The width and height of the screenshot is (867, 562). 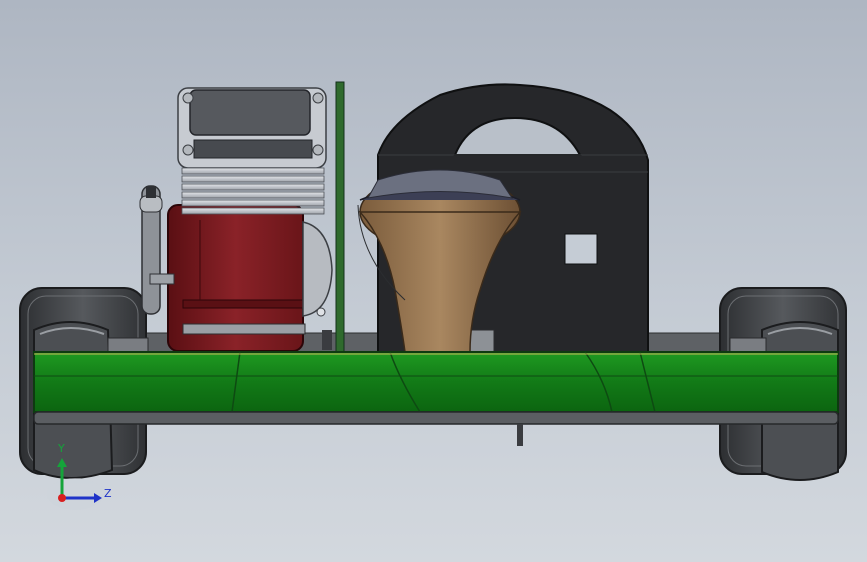 I want to click on brake-tab, so click(x=520, y=435).